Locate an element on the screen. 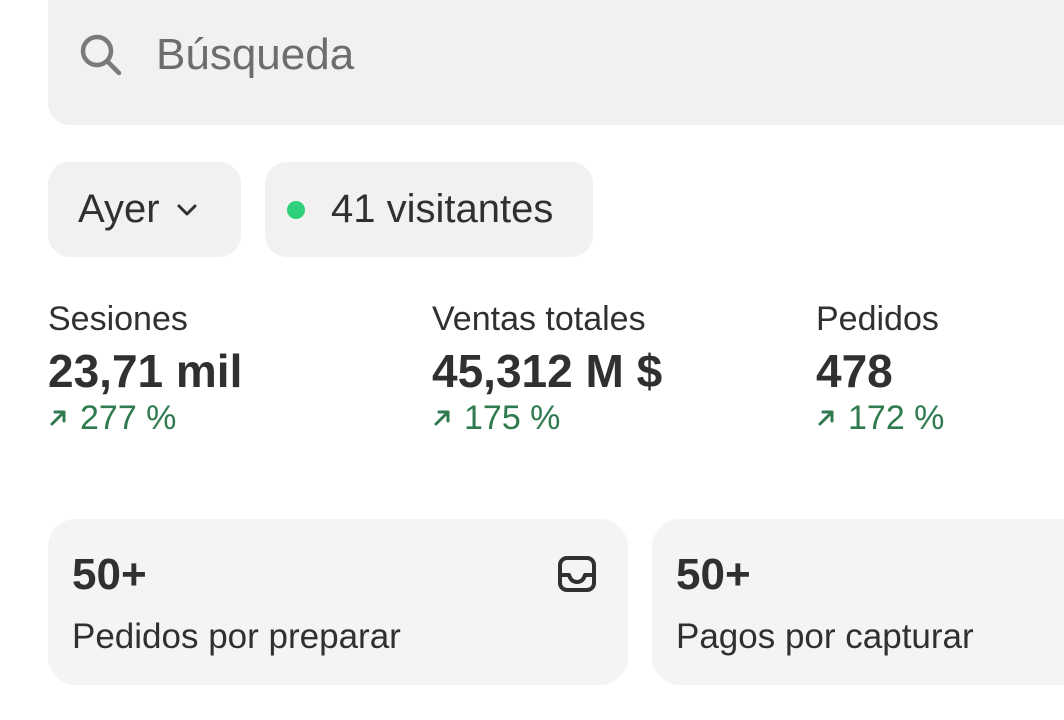  metric-delta: 172 % is located at coordinates (880, 418).